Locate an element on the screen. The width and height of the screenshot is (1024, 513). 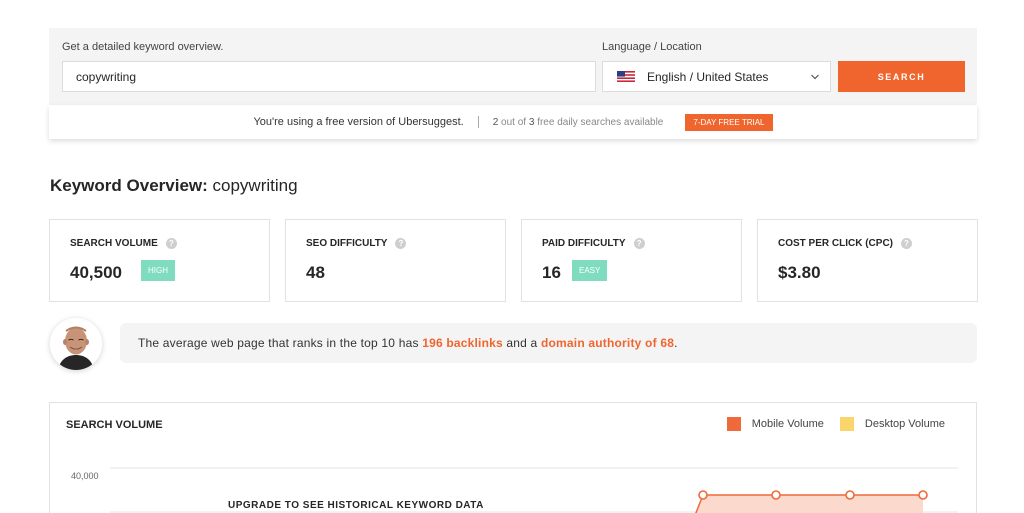
location-value: English / United States is located at coordinates (708, 76).